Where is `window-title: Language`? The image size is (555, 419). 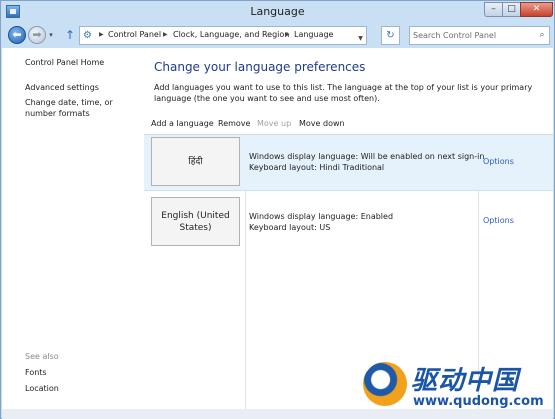 window-title: Language is located at coordinates (277, 11).